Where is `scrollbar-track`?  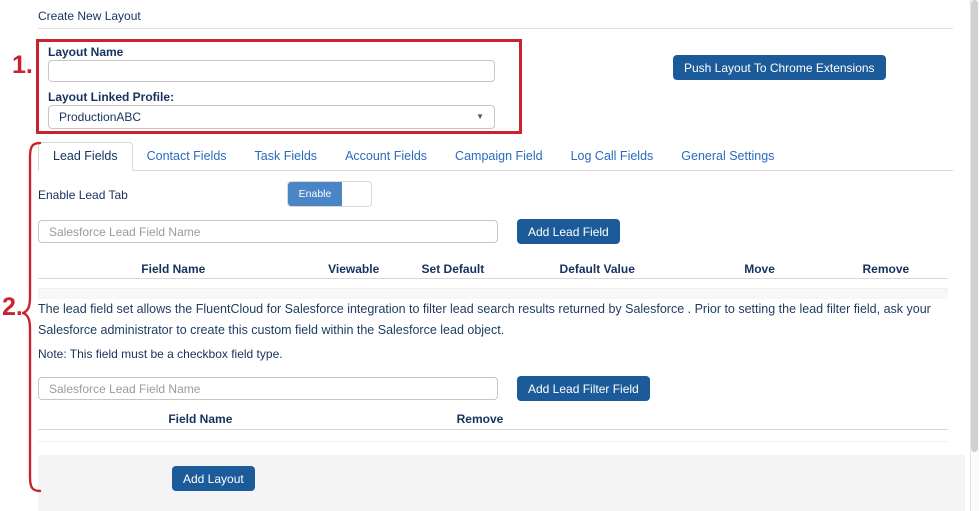
scrollbar-track is located at coordinates (974, 255).